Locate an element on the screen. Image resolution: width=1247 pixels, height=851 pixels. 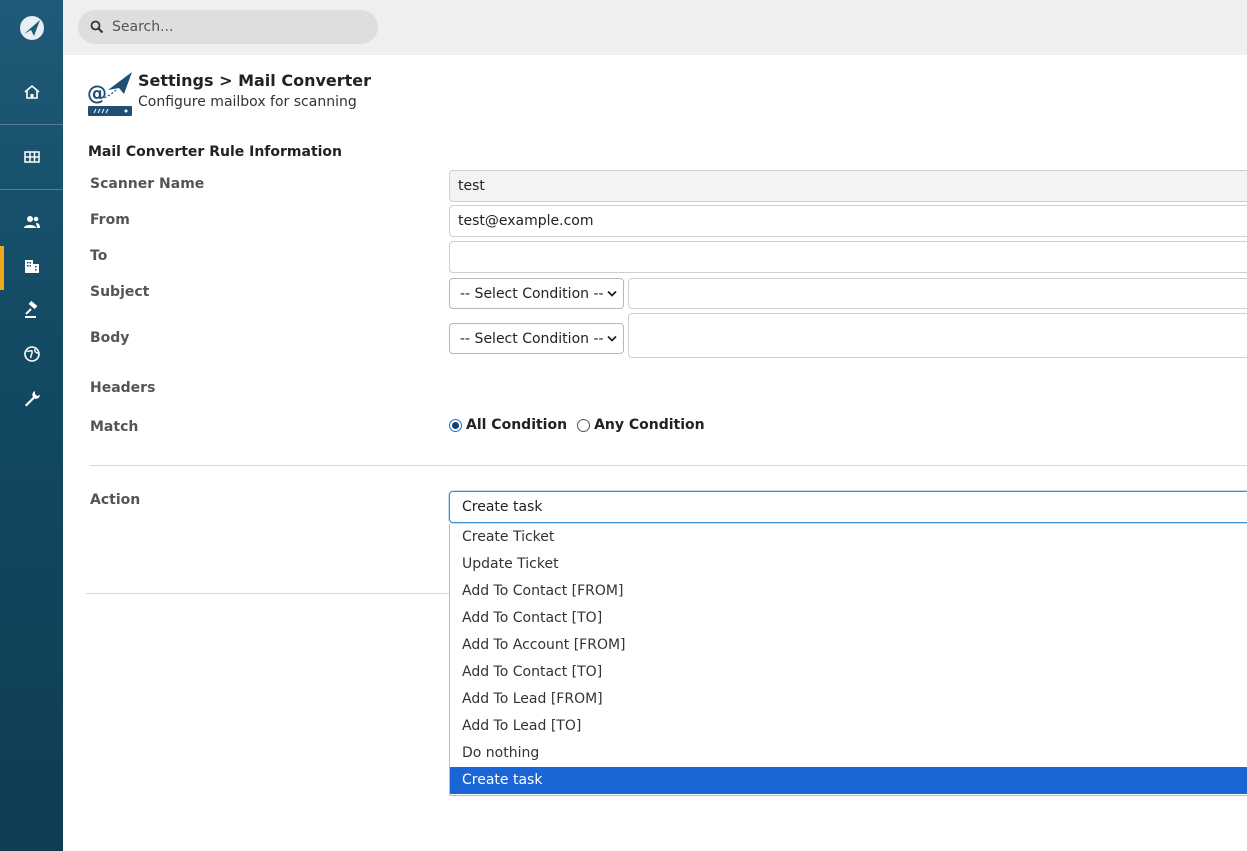
to-label: To is located at coordinates (99, 256).